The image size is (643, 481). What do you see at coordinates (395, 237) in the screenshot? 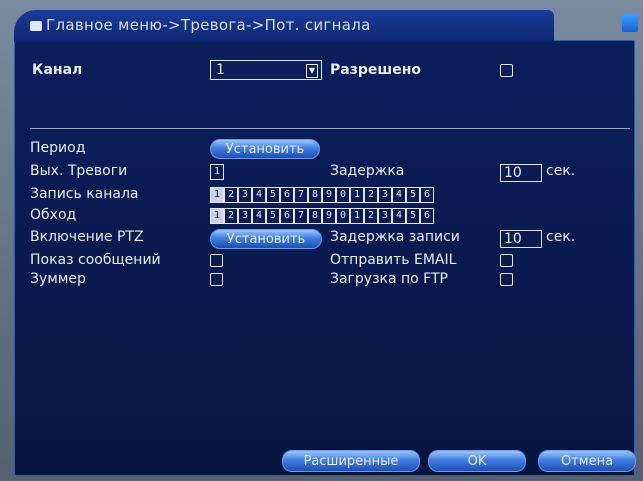
I see `record-delay-label: Задержка записи` at bounding box center [395, 237].